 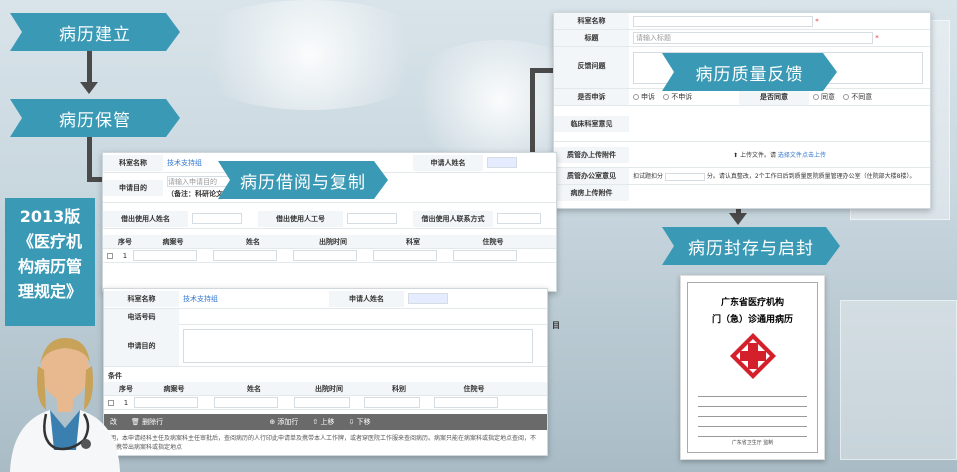 What do you see at coordinates (351, 422) in the screenshot?
I see `arrow-down-icon: ⇩` at bounding box center [351, 422].